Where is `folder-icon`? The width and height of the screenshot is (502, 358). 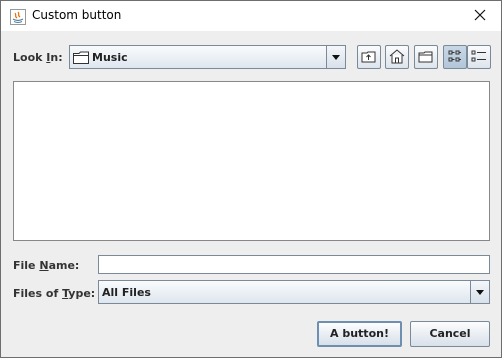
folder-icon is located at coordinates (81, 57).